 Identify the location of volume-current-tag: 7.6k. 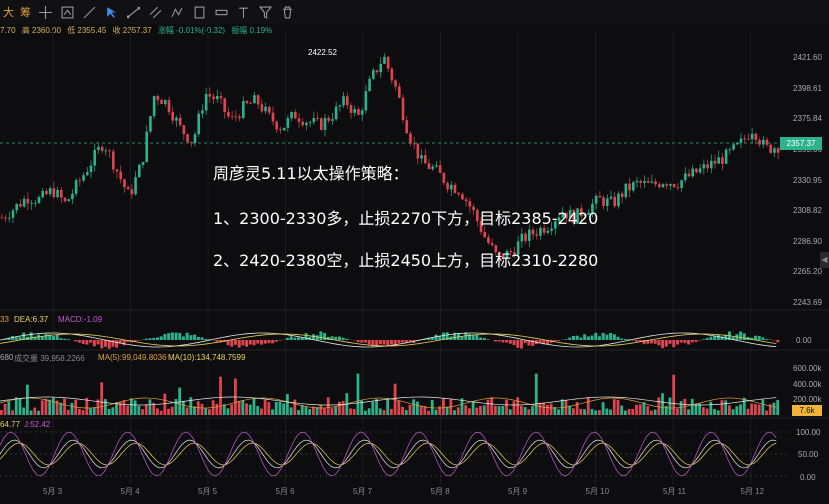
(807, 410).